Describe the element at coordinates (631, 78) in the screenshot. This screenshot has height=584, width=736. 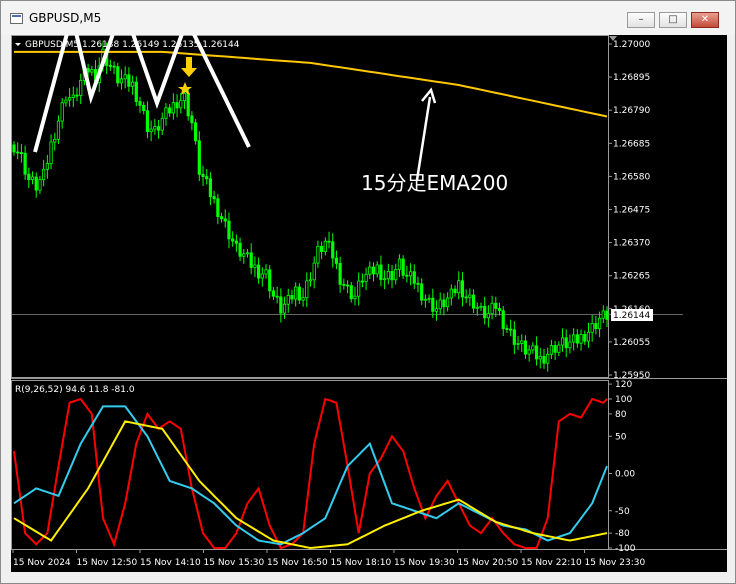
I see `price-label: 1.26895` at that location.